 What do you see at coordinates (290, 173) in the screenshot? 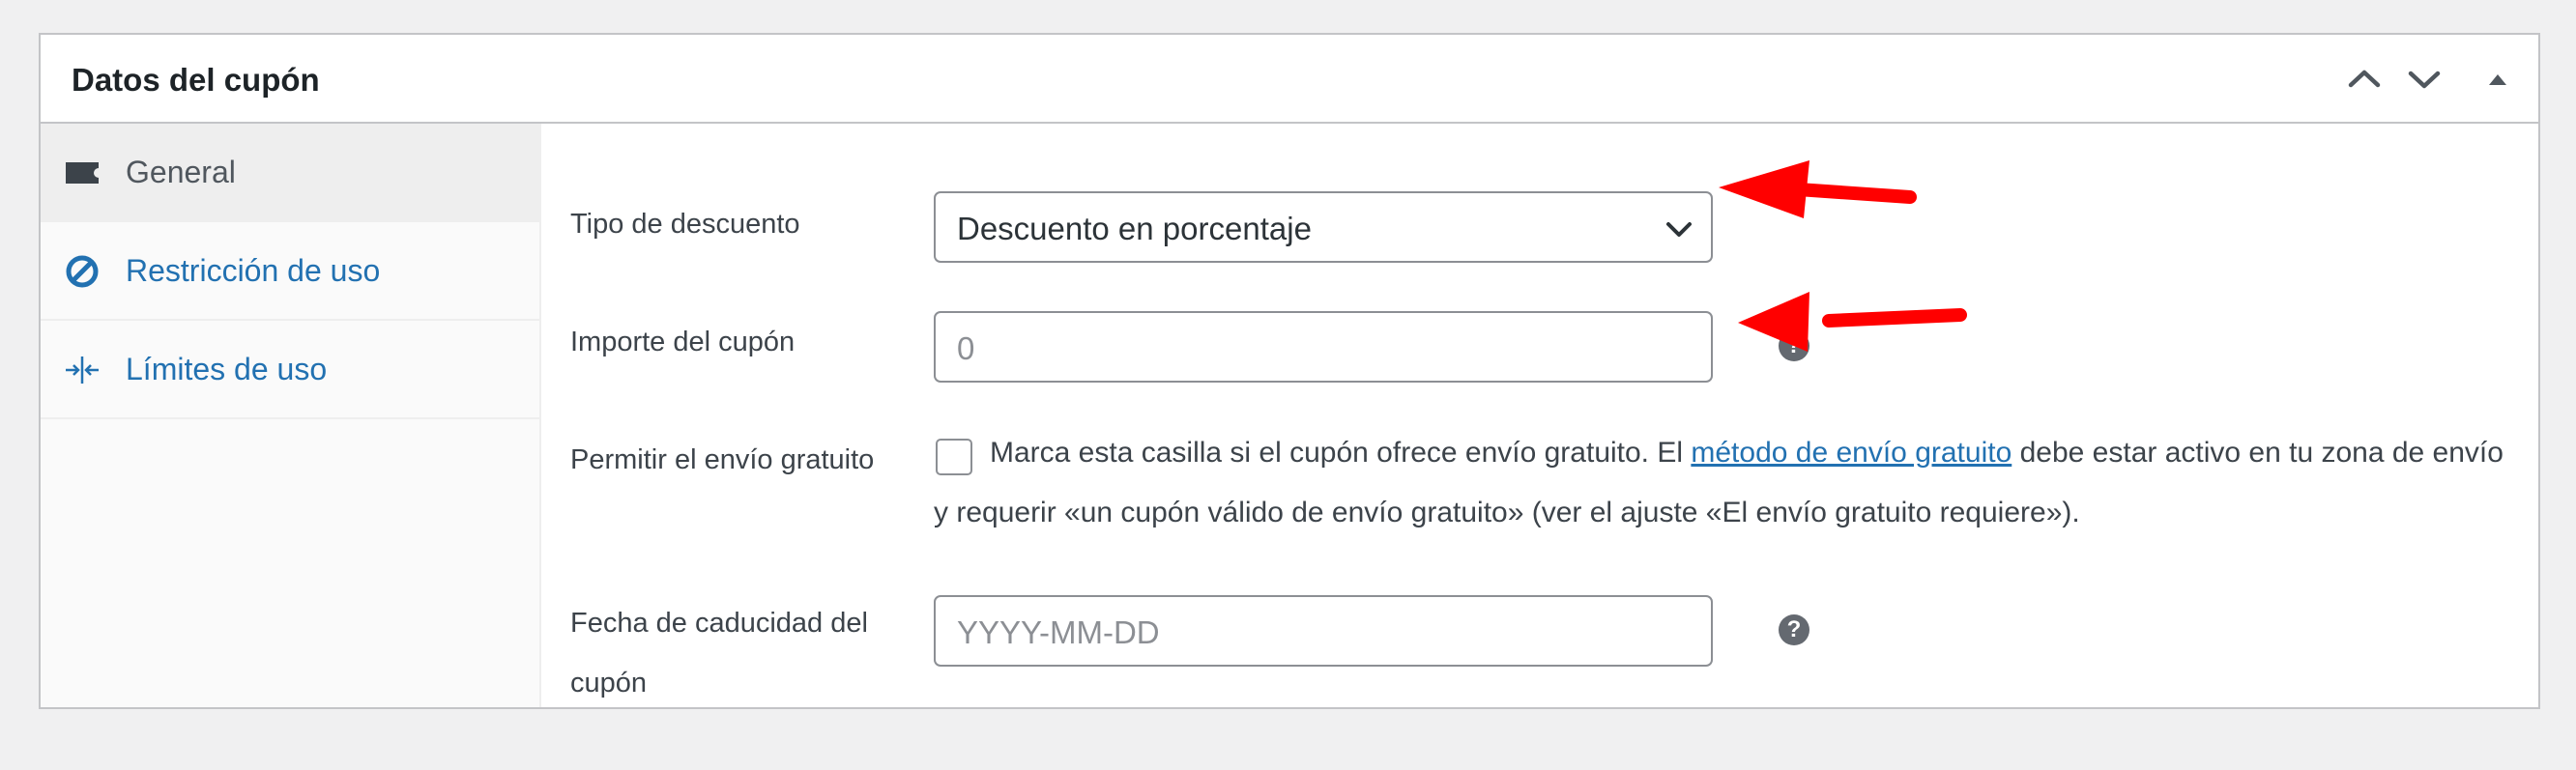
I see `tab-general: General` at bounding box center [290, 173].